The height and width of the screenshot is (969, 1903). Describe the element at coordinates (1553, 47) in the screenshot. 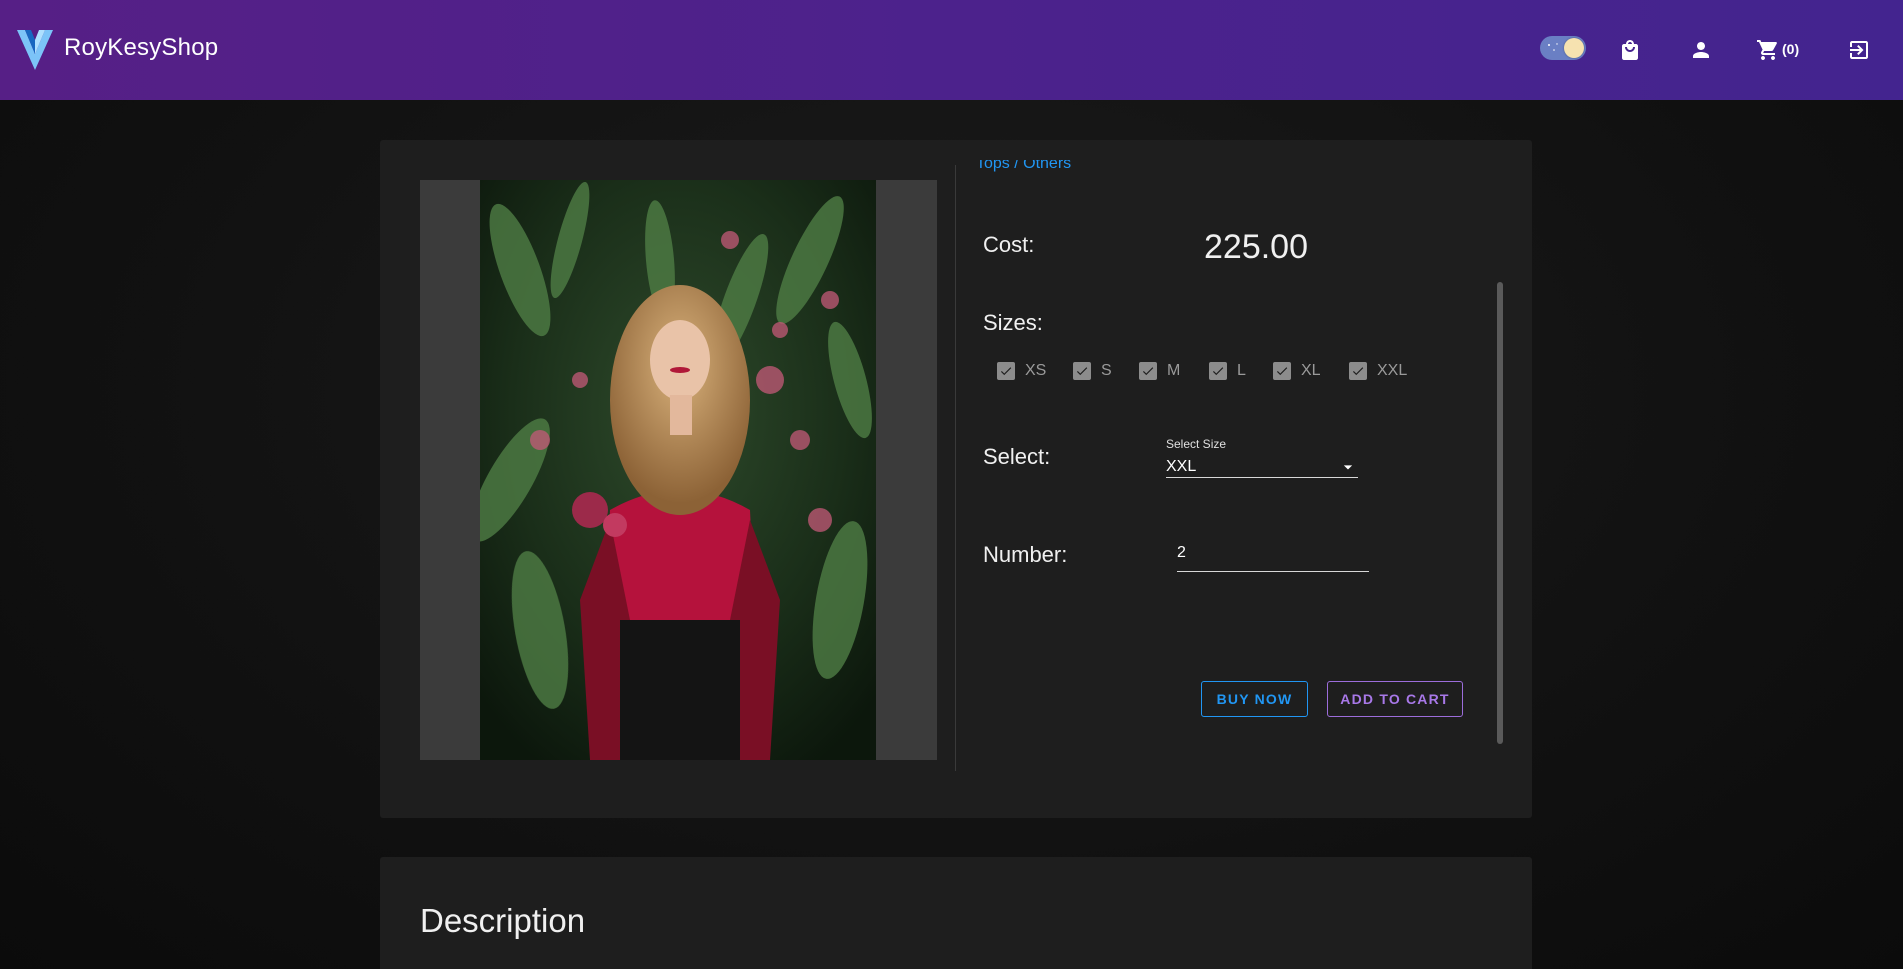

I see `stars-icon` at that location.